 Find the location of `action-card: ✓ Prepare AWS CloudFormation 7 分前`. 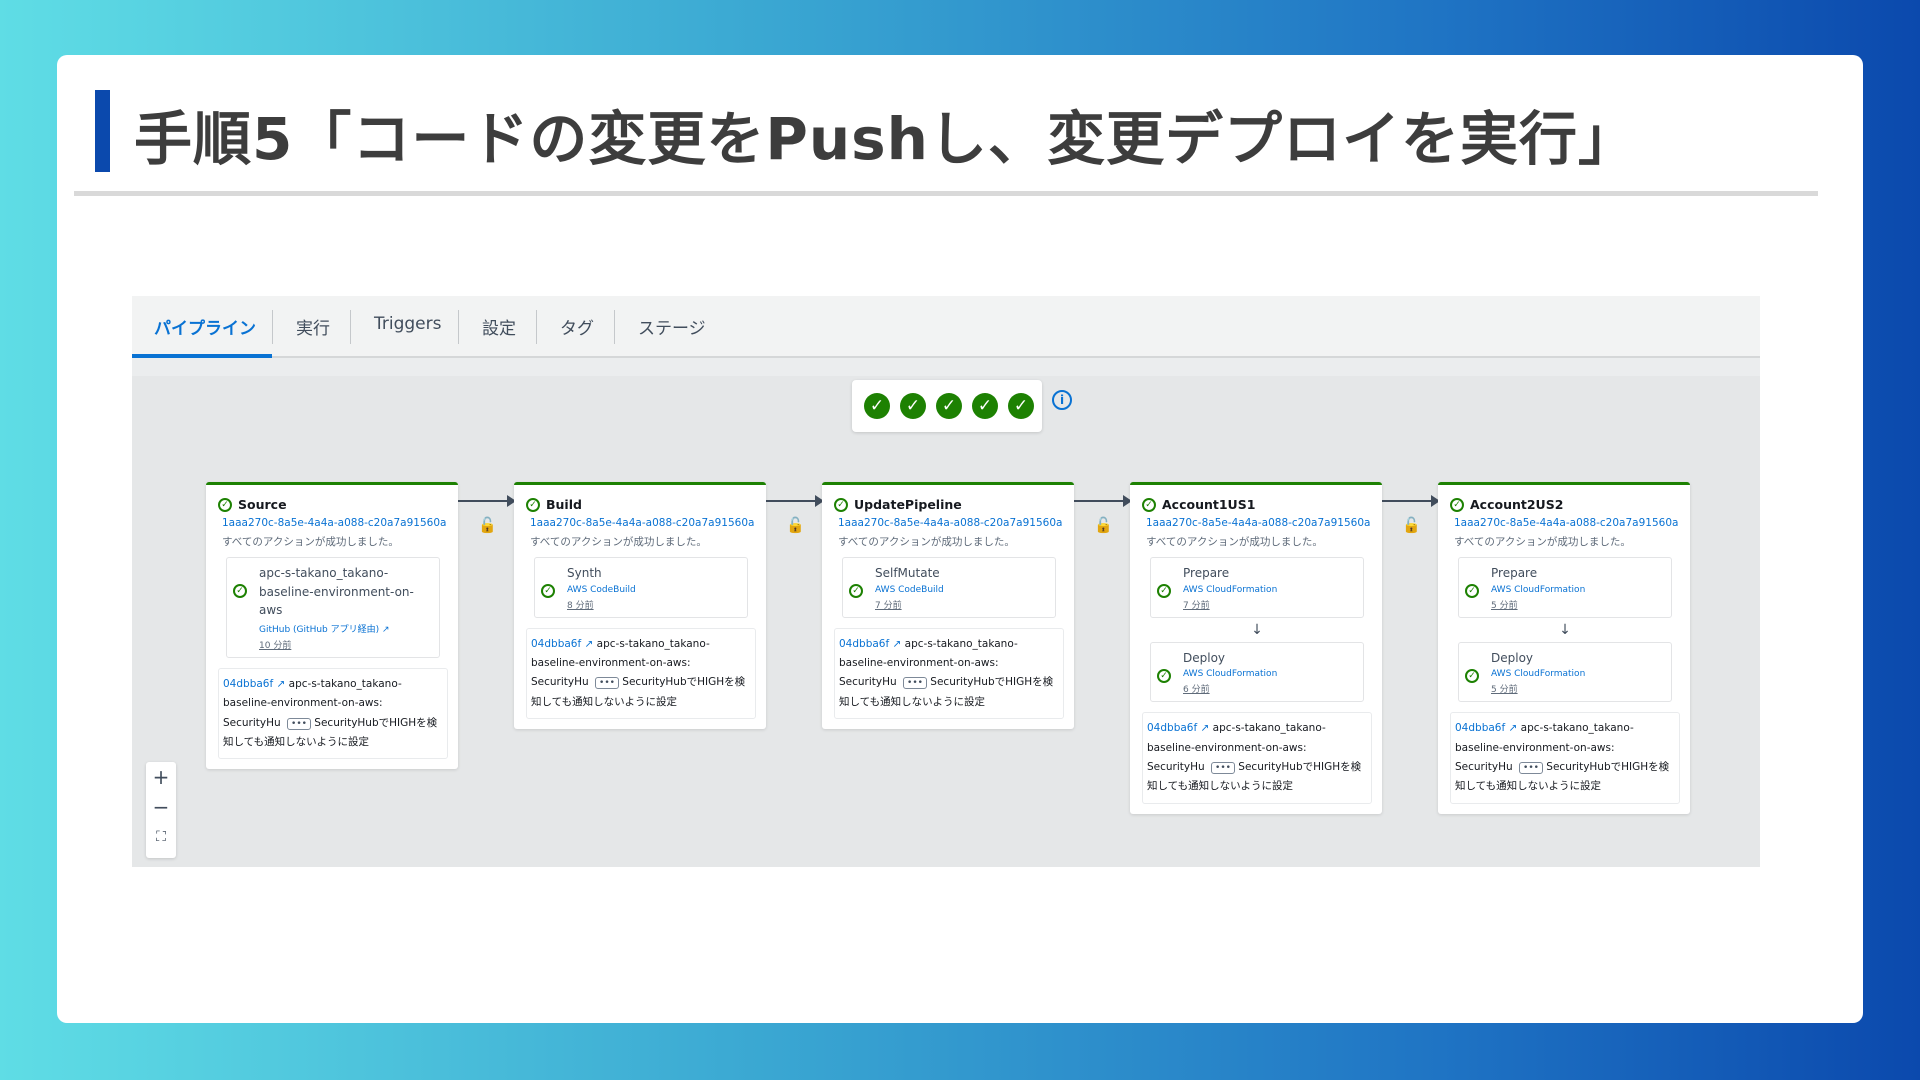

action-card: ✓ Prepare AWS CloudFormation 7 分前 is located at coordinates (1257, 587).